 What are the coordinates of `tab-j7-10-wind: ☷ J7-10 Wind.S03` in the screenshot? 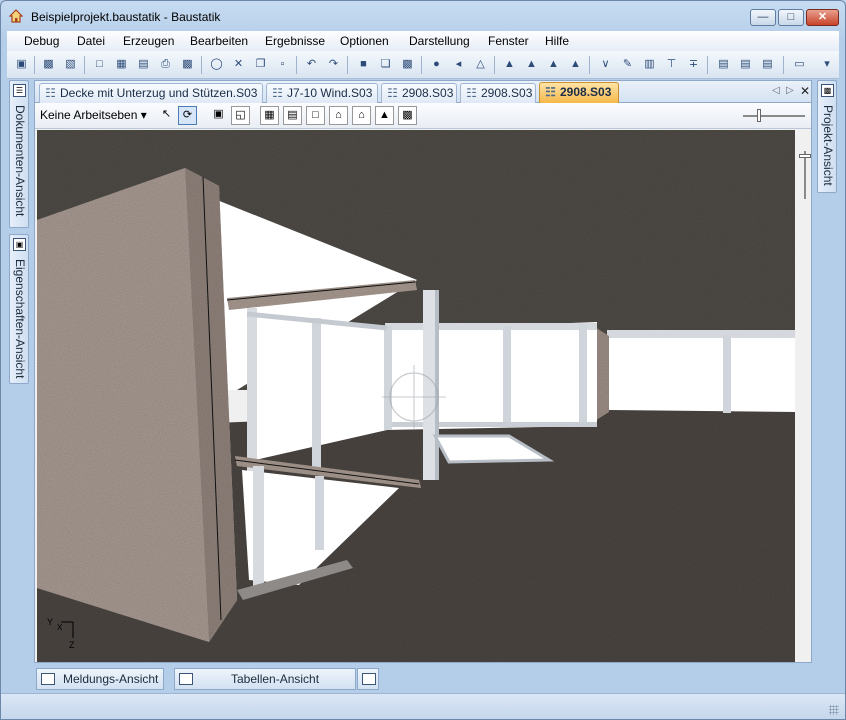 It's located at (322, 93).